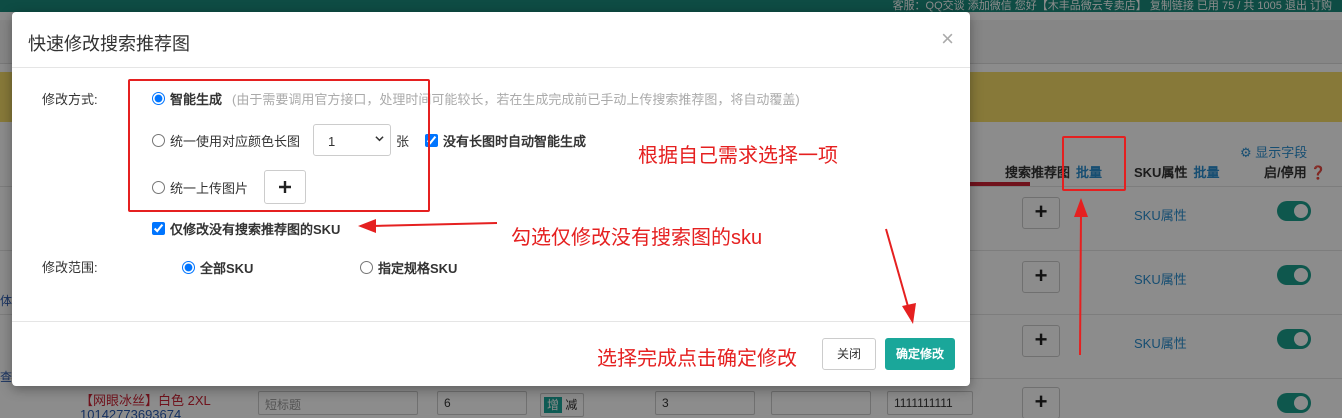  What do you see at coordinates (366, 267) in the screenshot?
I see `range-specified-radio` at bounding box center [366, 267].